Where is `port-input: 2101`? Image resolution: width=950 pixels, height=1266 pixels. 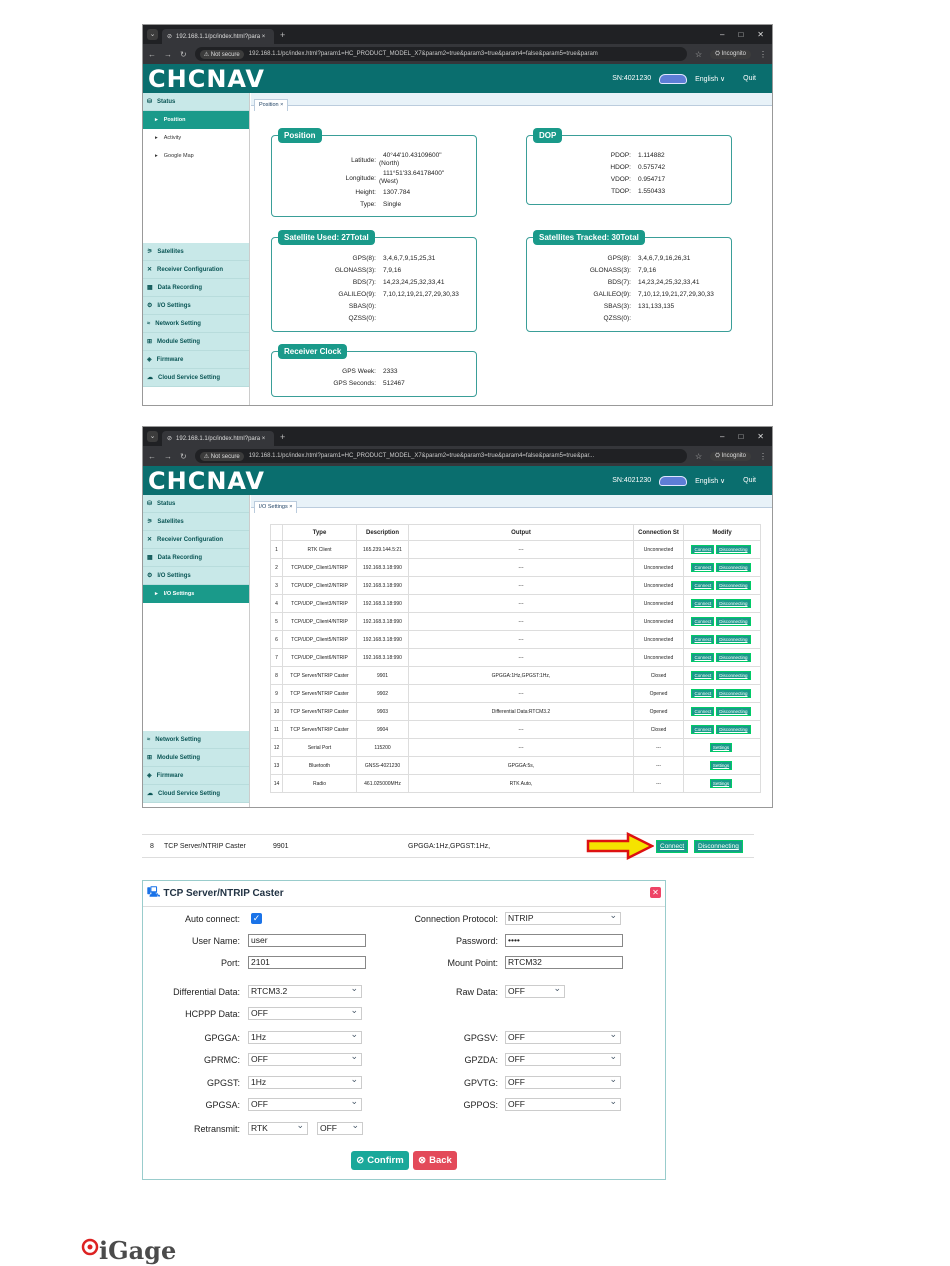
port-input: 2101 is located at coordinates (307, 962).